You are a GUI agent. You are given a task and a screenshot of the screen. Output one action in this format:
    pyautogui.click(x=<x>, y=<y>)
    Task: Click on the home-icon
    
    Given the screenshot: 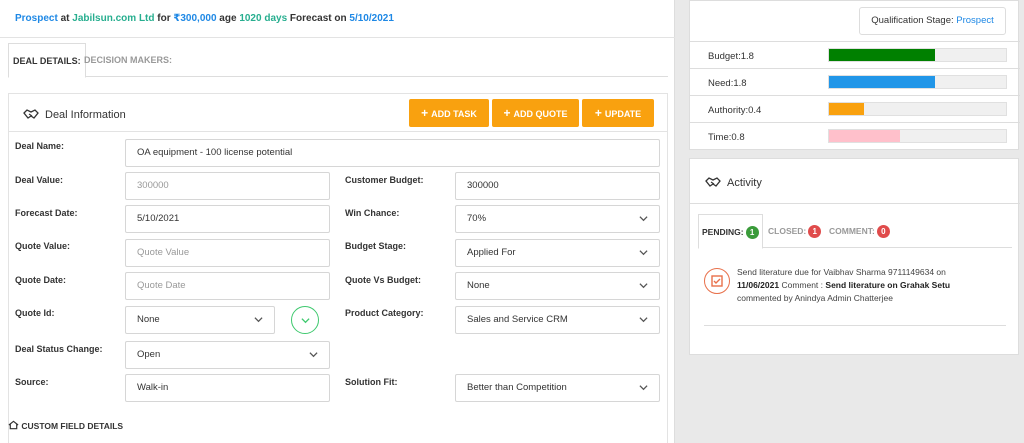 What is the action you would take?
    pyautogui.click(x=13, y=425)
    